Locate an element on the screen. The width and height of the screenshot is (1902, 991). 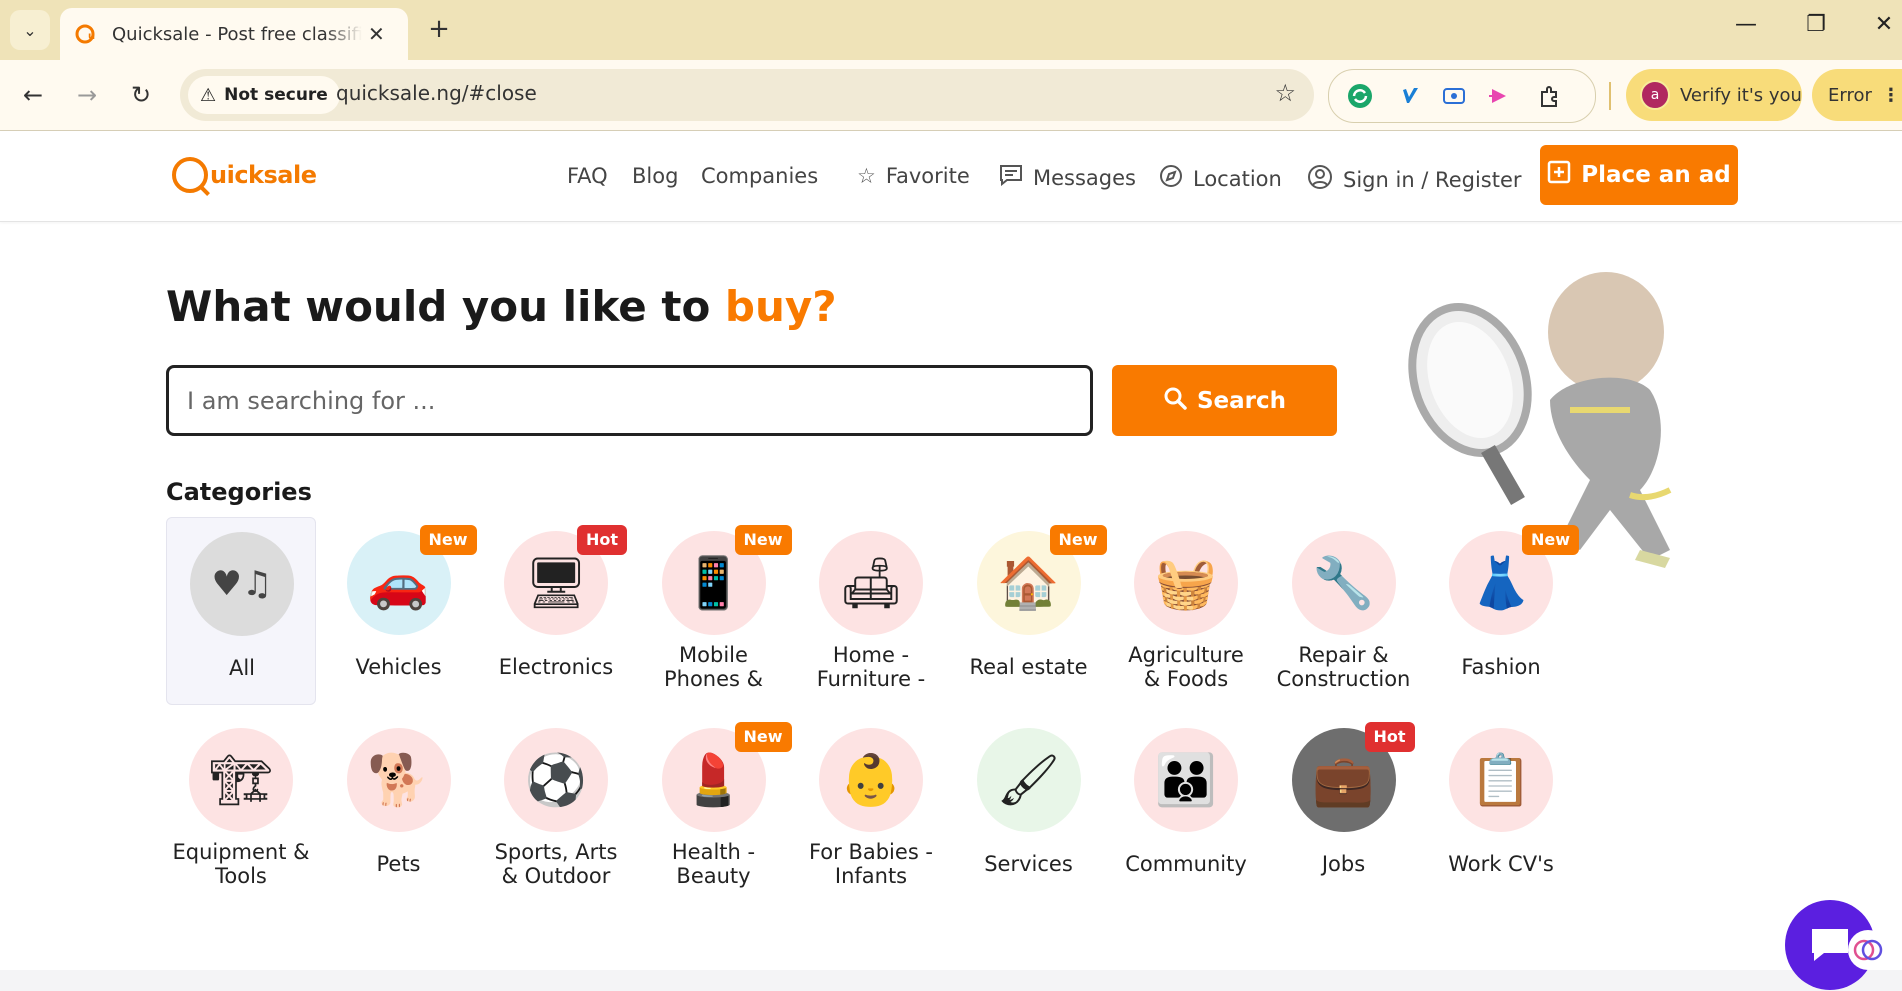
user-circle-icon is located at coordinates (1320, 179).